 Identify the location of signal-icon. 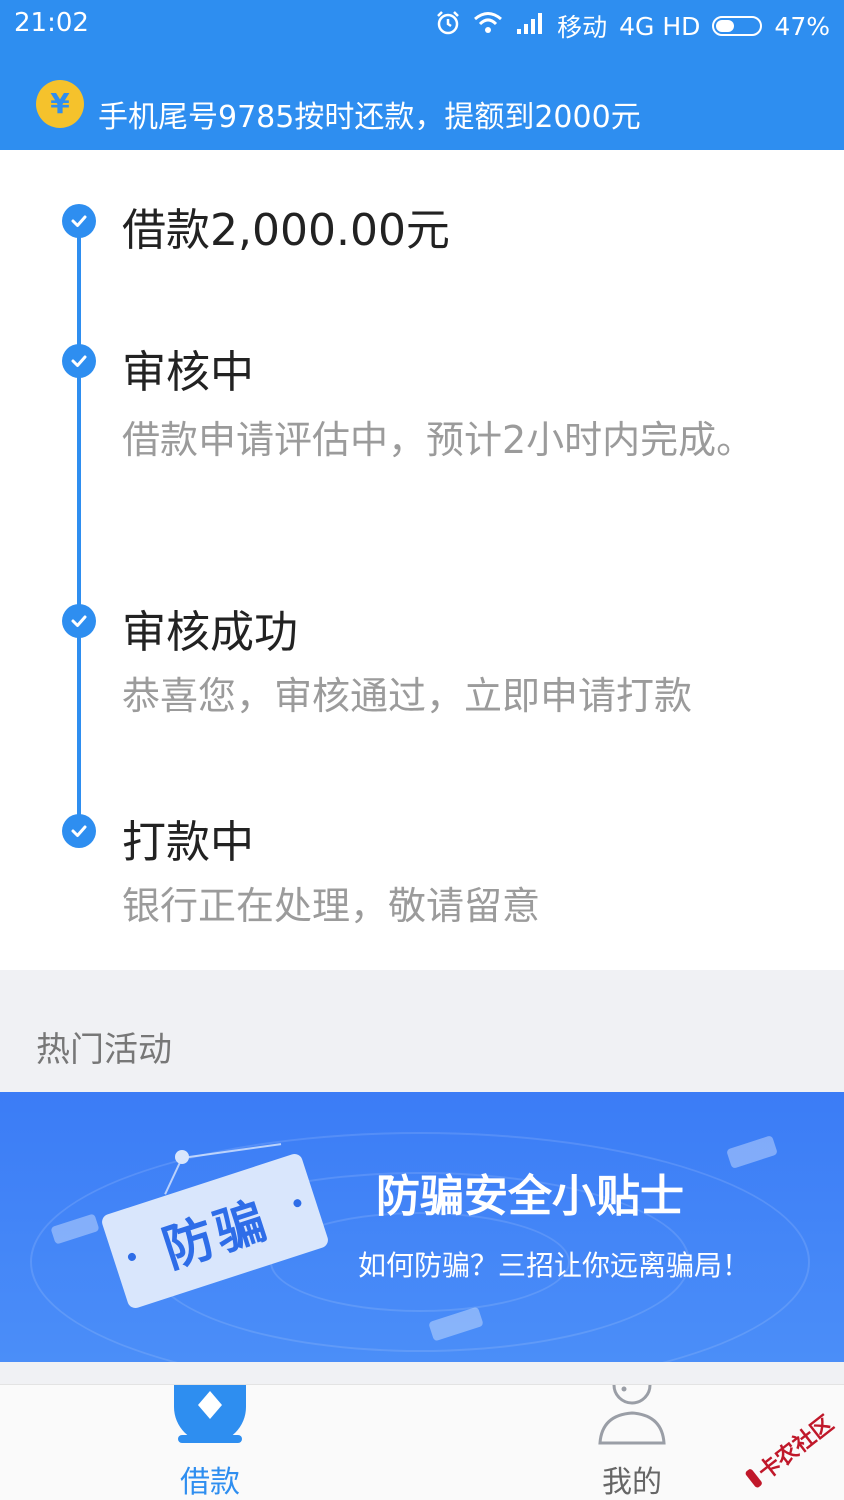
(530, 26).